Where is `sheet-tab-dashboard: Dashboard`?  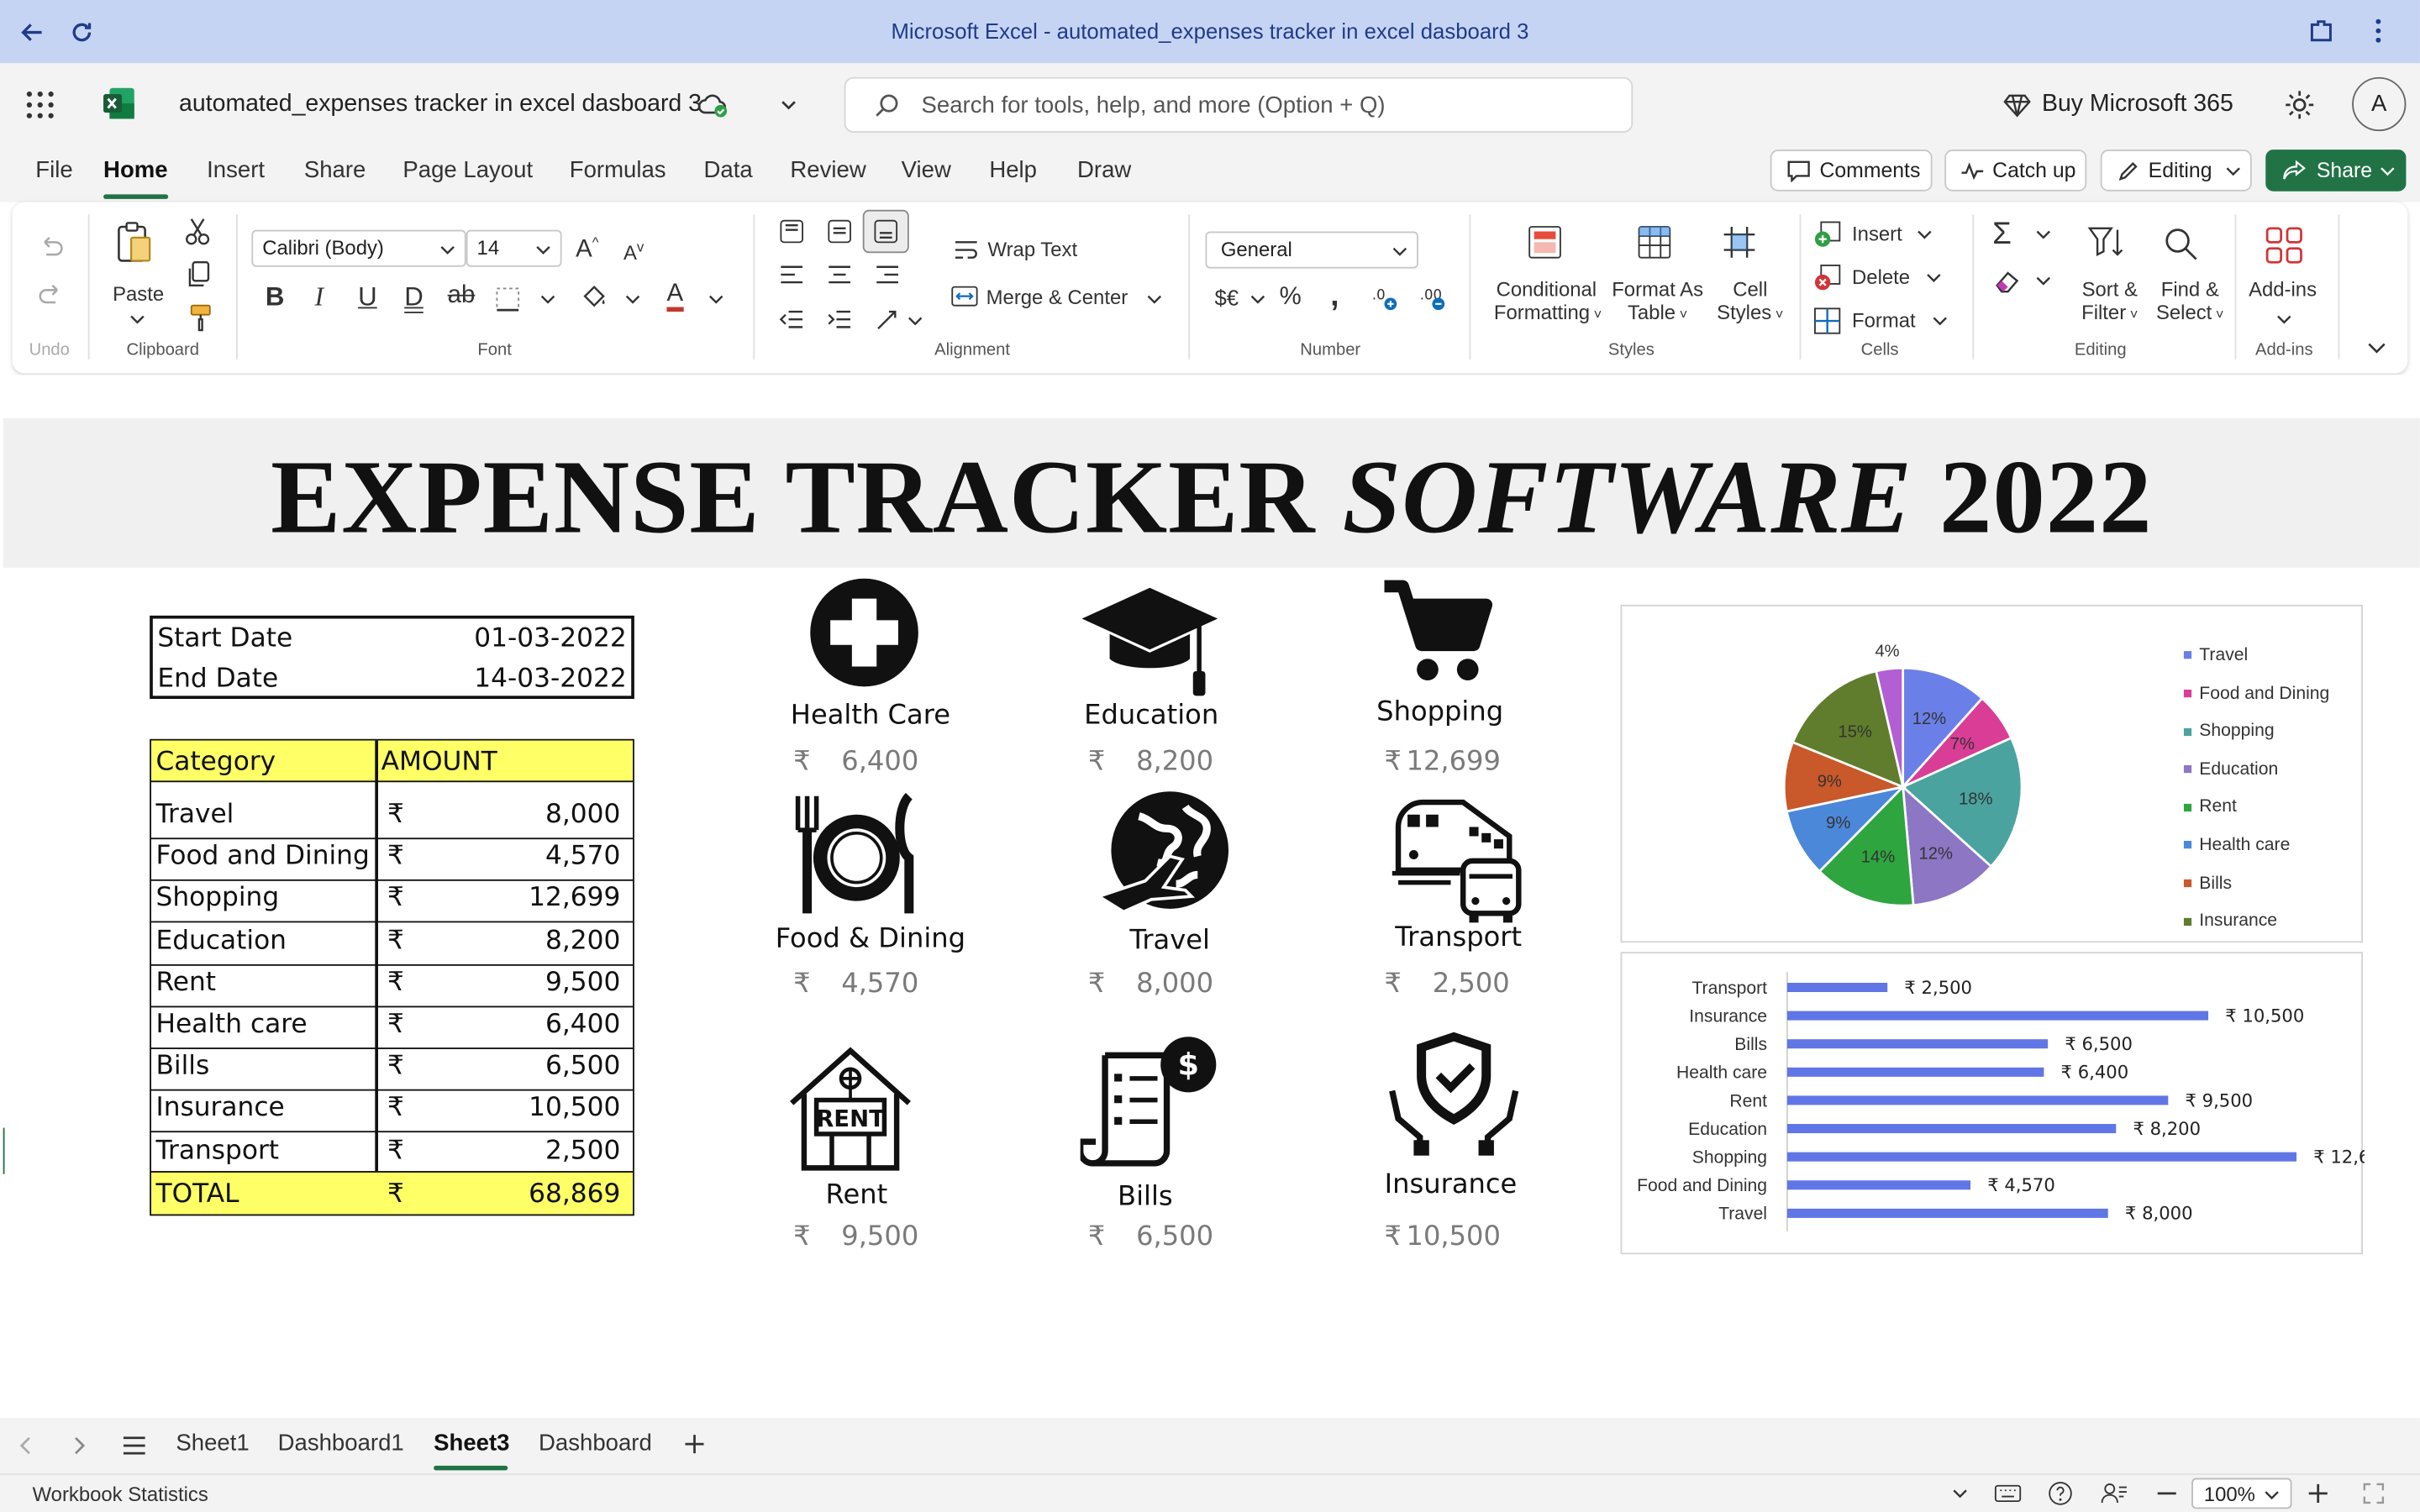
sheet-tab-dashboard: Dashboard is located at coordinates (596, 1444).